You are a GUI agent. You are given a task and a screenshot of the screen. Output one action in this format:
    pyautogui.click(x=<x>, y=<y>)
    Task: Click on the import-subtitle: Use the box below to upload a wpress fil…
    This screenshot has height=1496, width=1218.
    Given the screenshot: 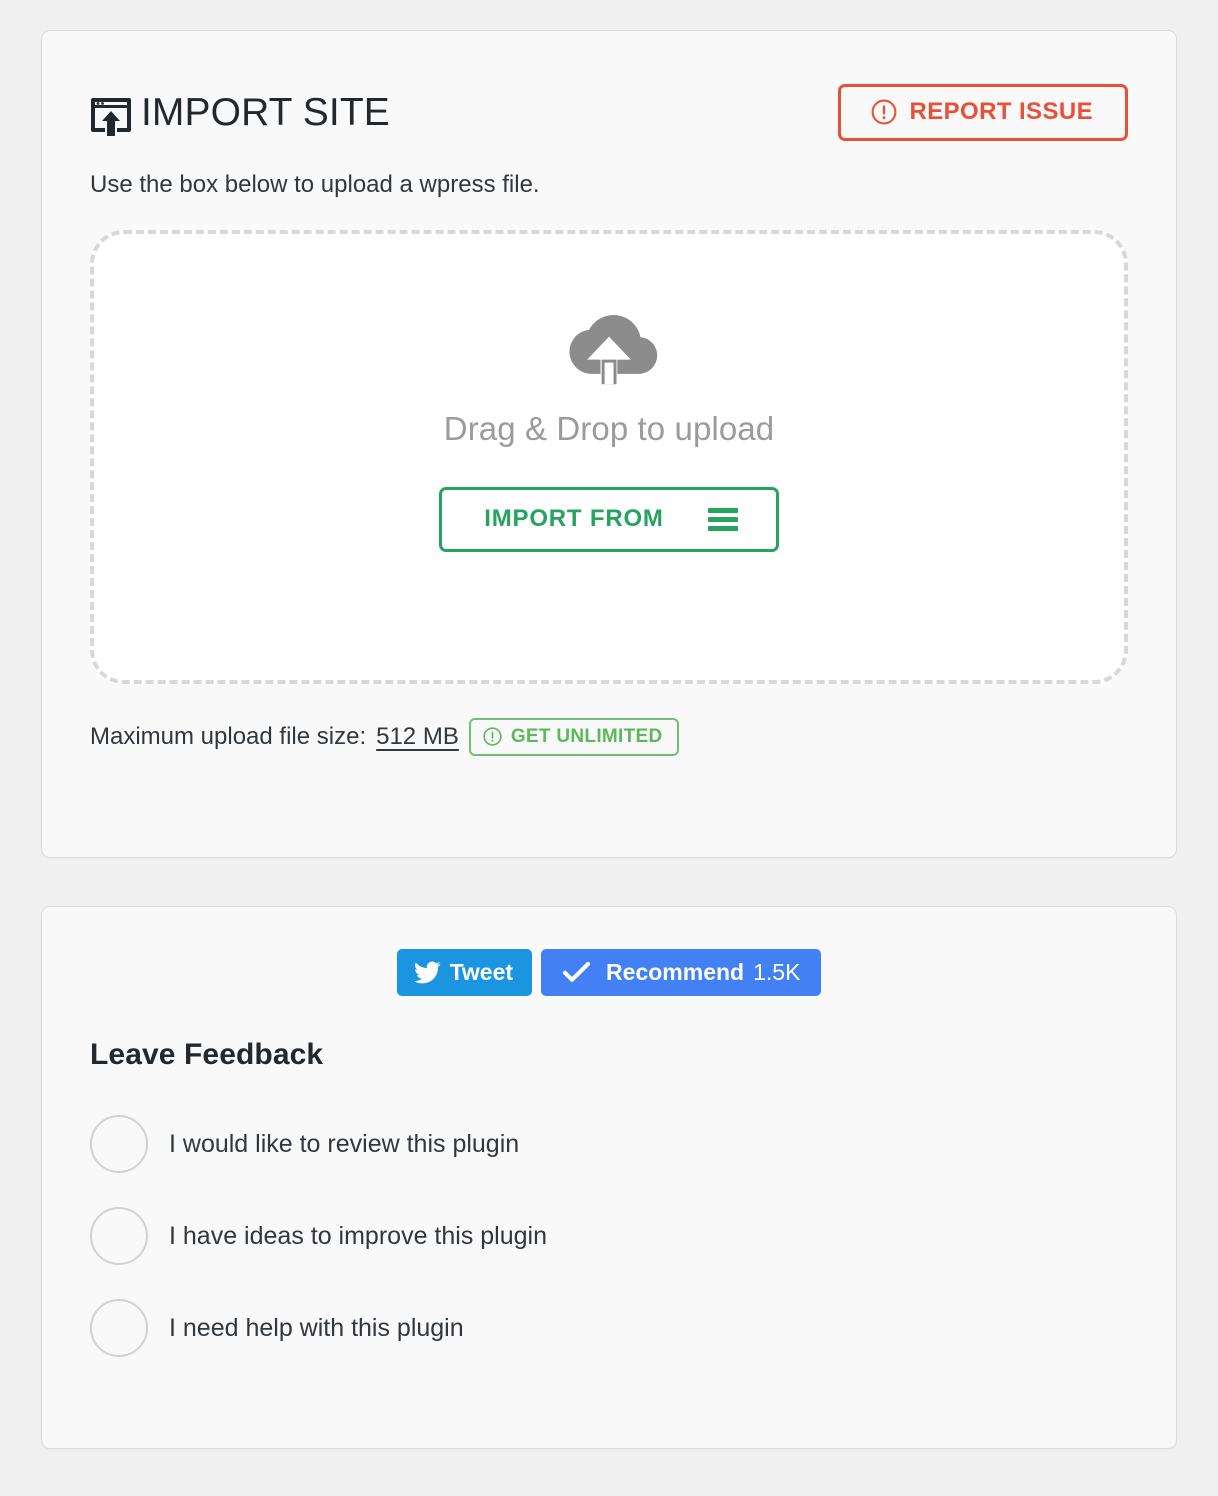 What is the action you would take?
    pyautogui.click(x=315, y=184)
    